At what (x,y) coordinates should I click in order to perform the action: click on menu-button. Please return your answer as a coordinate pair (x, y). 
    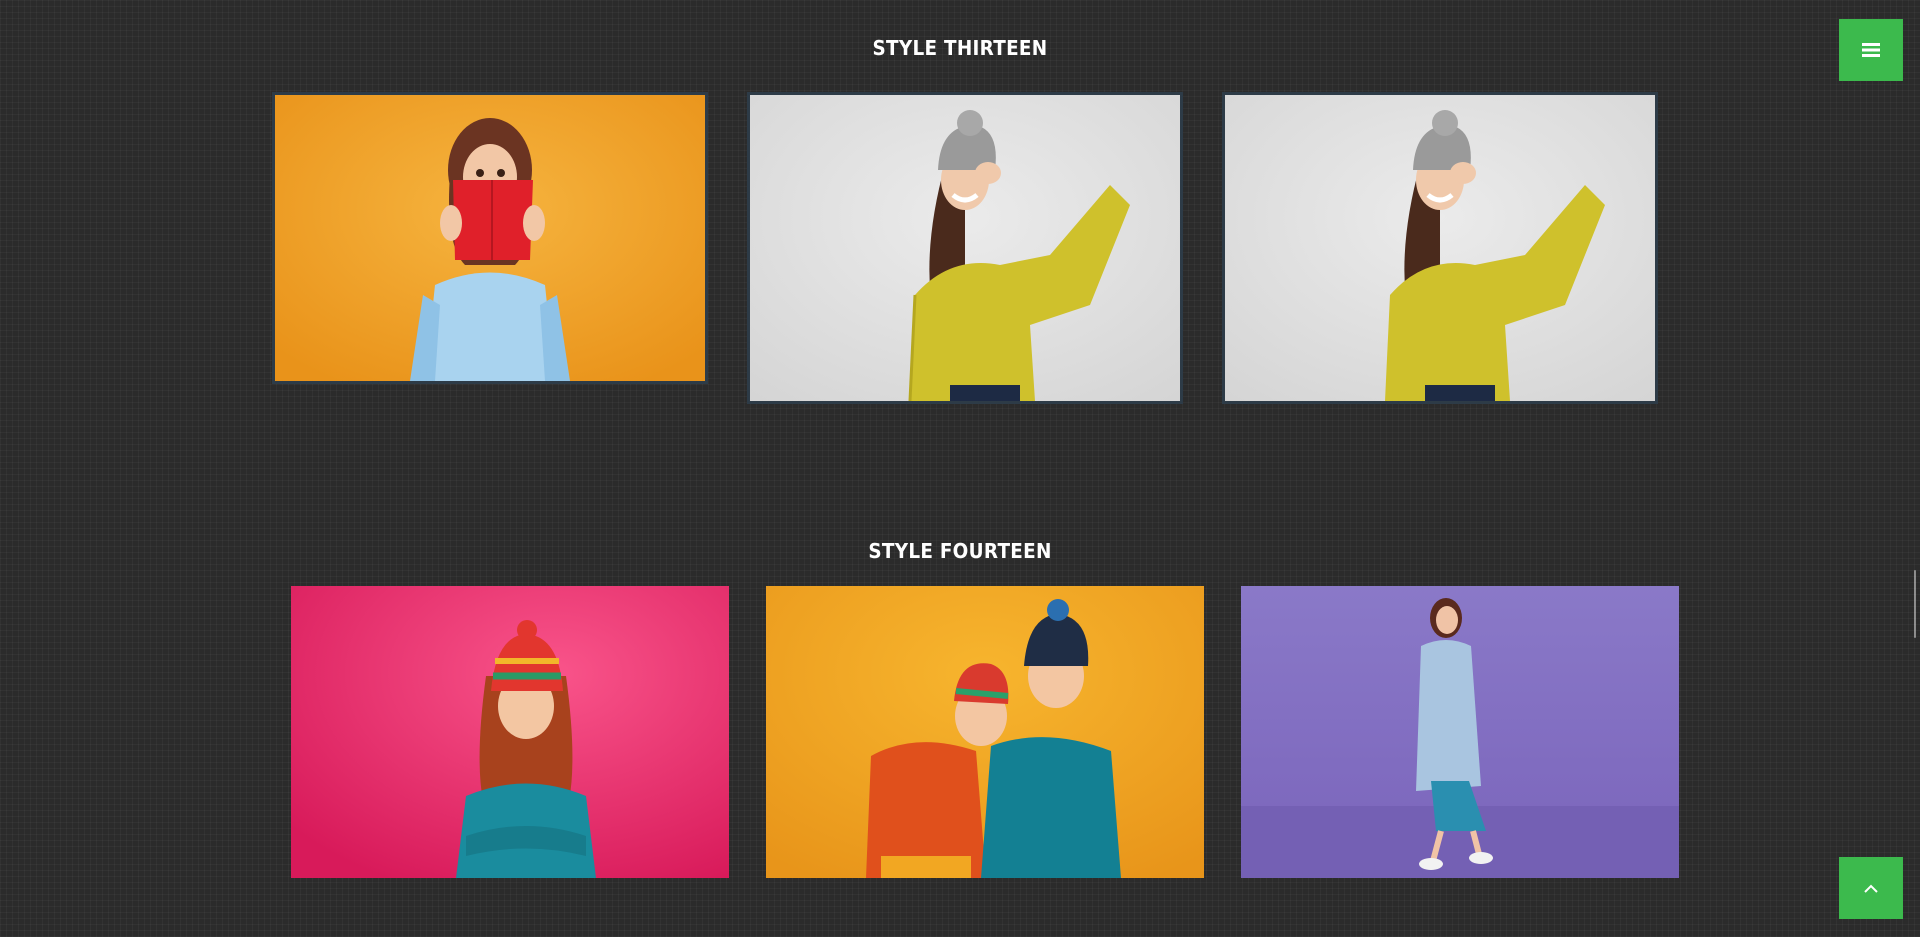
    Looking at the image, I should click on (1871, 50).